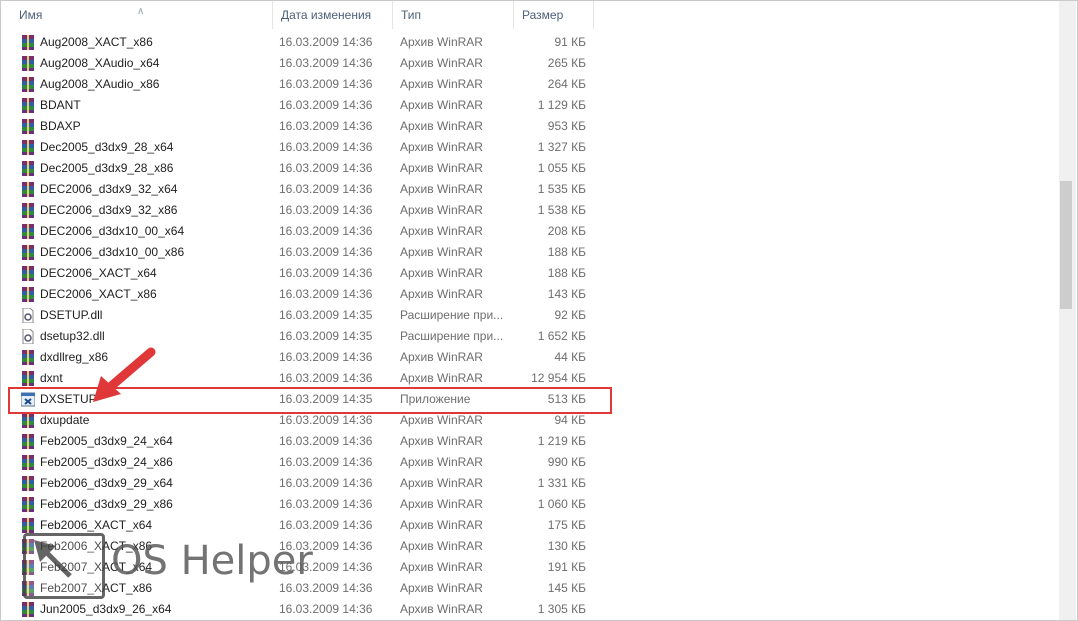  I want to click on file-name: DSETUP.dll, so click(71, 315).